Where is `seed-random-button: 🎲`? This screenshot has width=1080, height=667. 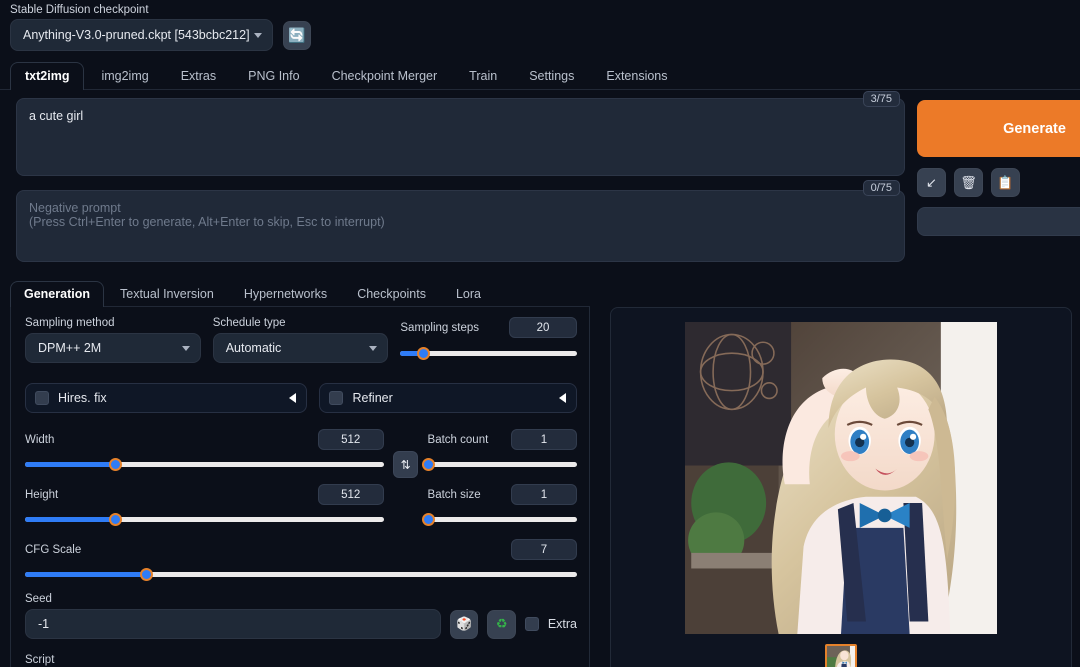 seed-random-button: 🎲 is located at coordinates (464, 624).